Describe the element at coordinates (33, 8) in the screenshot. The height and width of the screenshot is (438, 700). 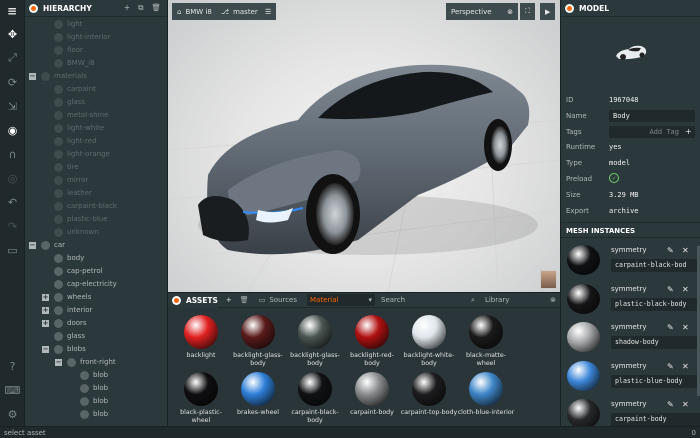
I see `hierarchy-collapse-icon` at that location.